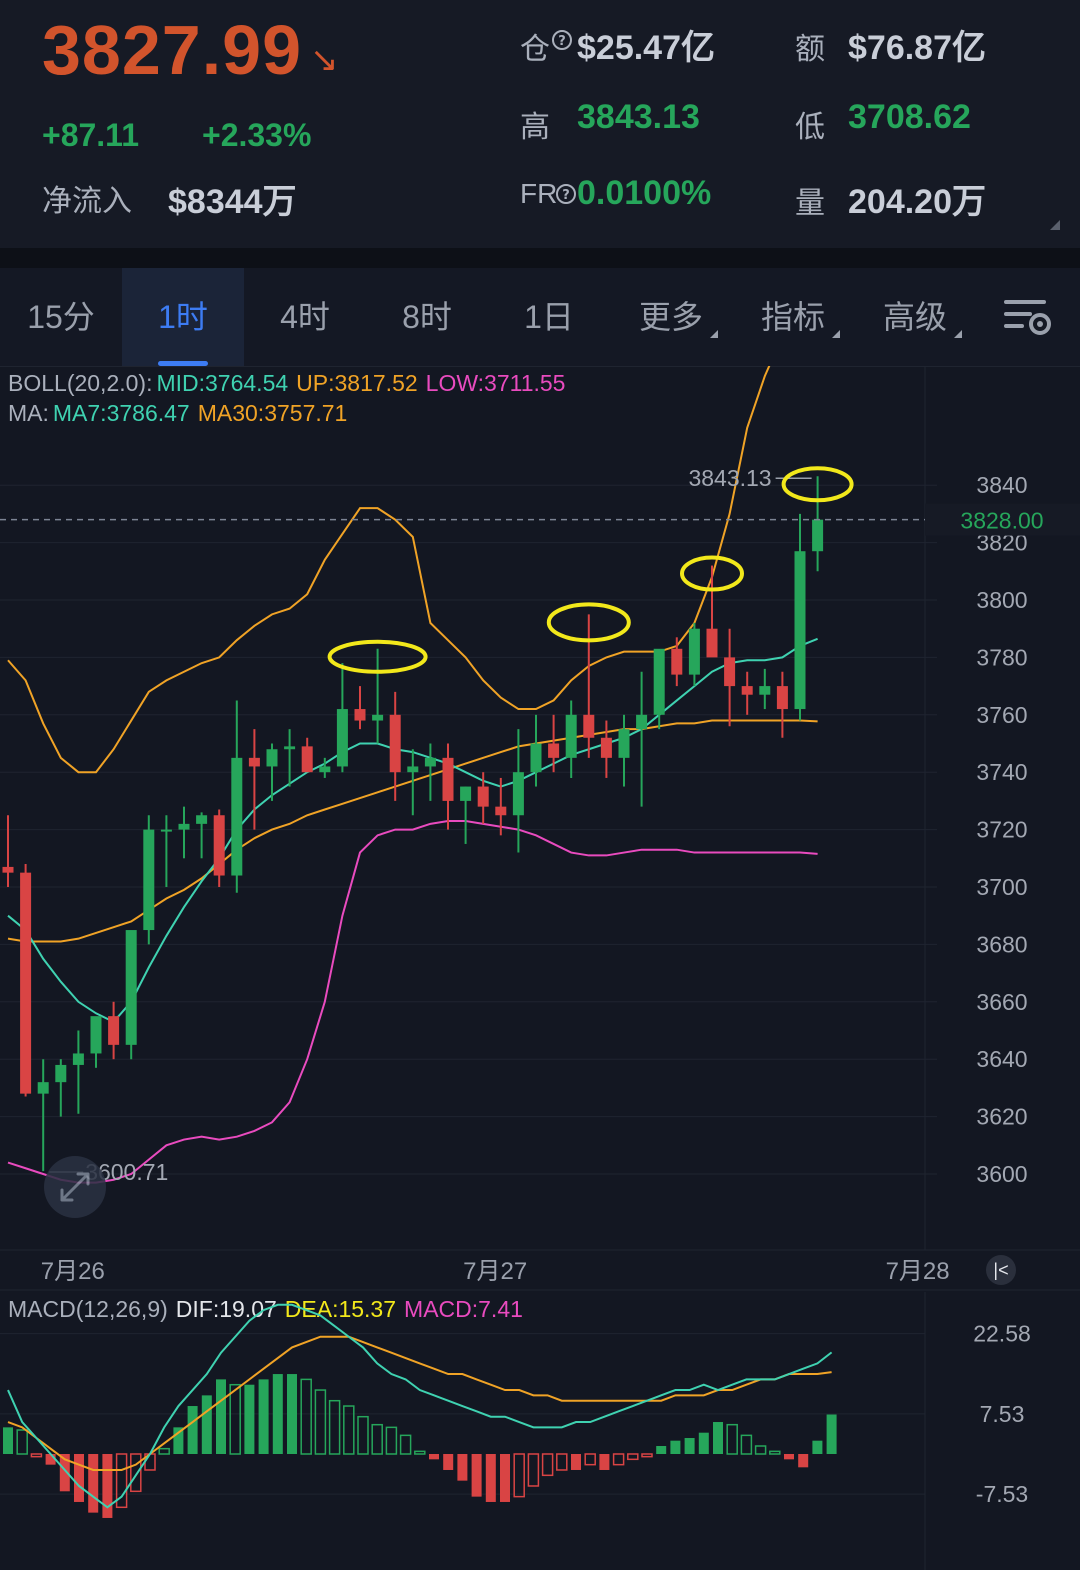 The width and height of the screenshot is (1080, 1570). What do you see at coordinates (793, 317) in the screenshot?
I see `tab-indicators: 指标` at bounding box center [793, 317].